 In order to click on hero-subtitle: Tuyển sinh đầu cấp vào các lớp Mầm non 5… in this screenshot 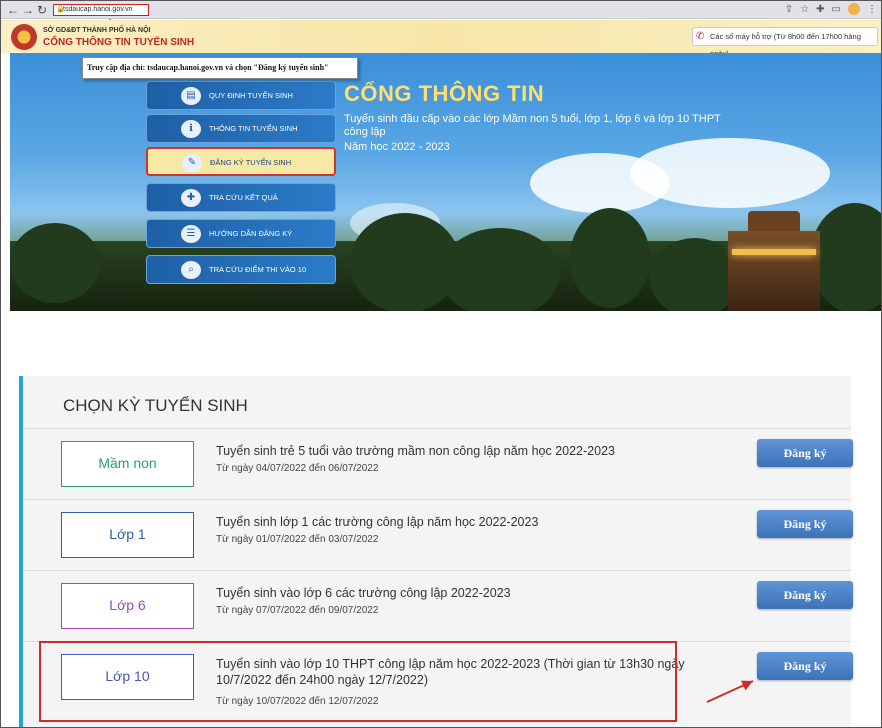, I will do `click(532, 125)`.